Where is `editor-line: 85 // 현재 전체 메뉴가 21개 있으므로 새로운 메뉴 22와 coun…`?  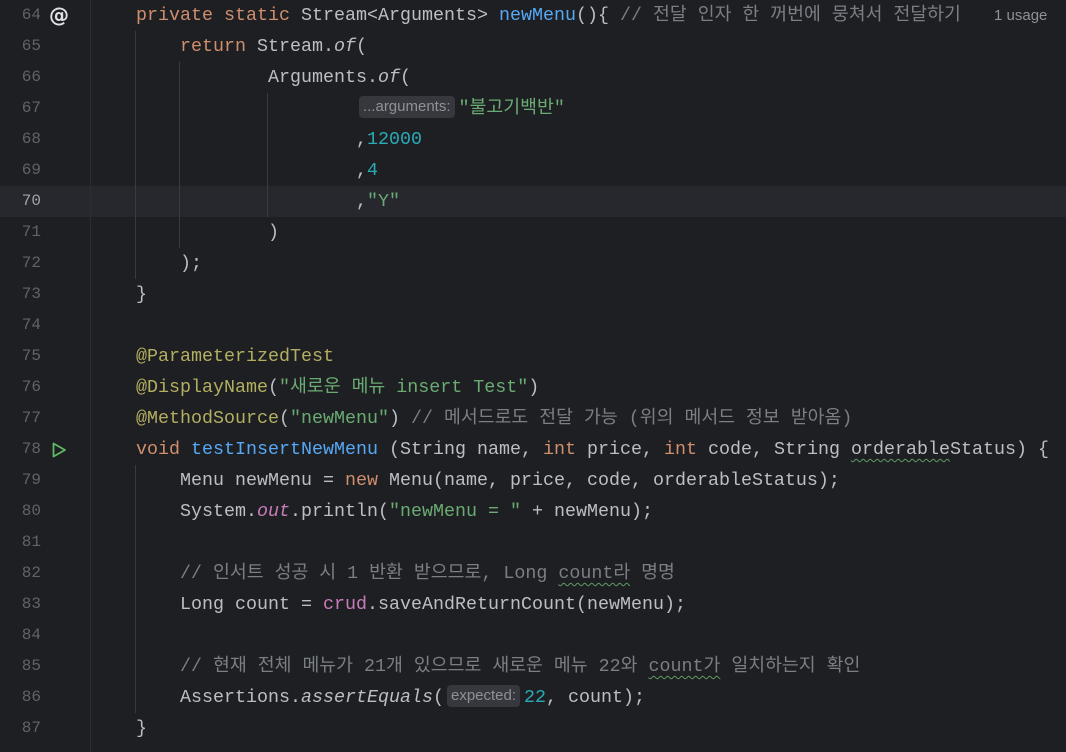
editor-line: 85 // 현재 전체 메뉴가 21개 있으므로 새로운 메뉴 22와 coun… is located at coordinates (533, 666).